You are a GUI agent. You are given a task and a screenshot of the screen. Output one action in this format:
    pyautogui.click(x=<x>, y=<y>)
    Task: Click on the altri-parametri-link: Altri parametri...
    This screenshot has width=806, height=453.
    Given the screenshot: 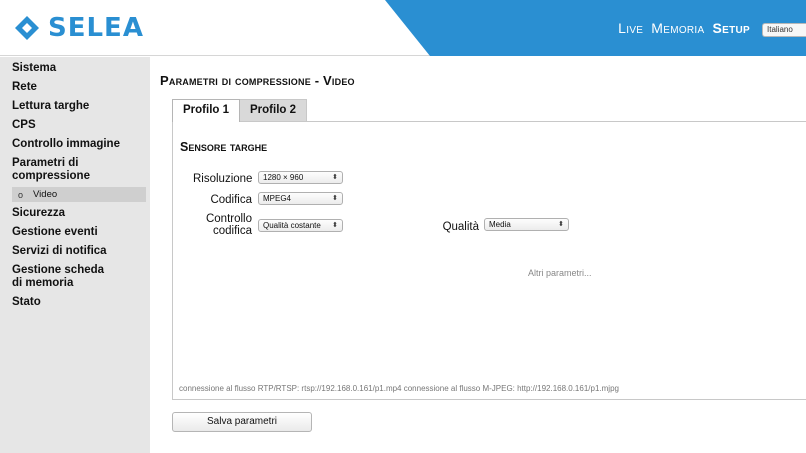 What is the action you would take?
    pyautogui.click(x=560, y=273)
    